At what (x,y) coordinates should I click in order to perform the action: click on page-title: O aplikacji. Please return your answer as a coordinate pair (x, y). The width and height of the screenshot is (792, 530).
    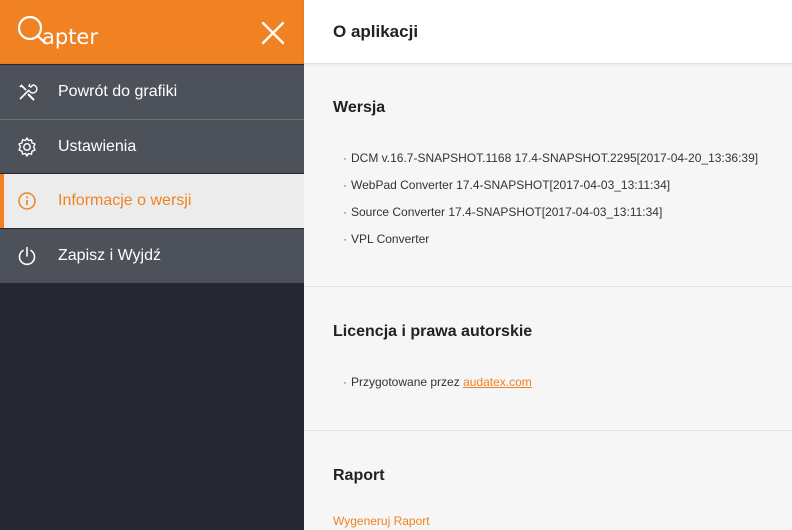
    Looking at the image, I should click on (376, 31).